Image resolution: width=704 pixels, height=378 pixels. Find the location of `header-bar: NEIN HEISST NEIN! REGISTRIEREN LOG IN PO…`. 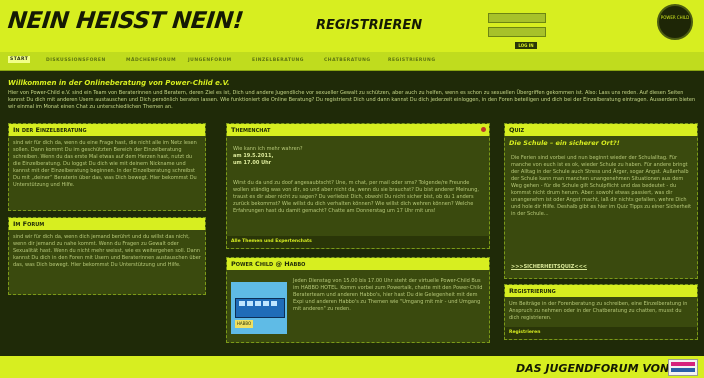

header-bar: NEIN HEISST NEIN! REGISTRIEREN LOG IN PO… is located at coordinates (352, 26).